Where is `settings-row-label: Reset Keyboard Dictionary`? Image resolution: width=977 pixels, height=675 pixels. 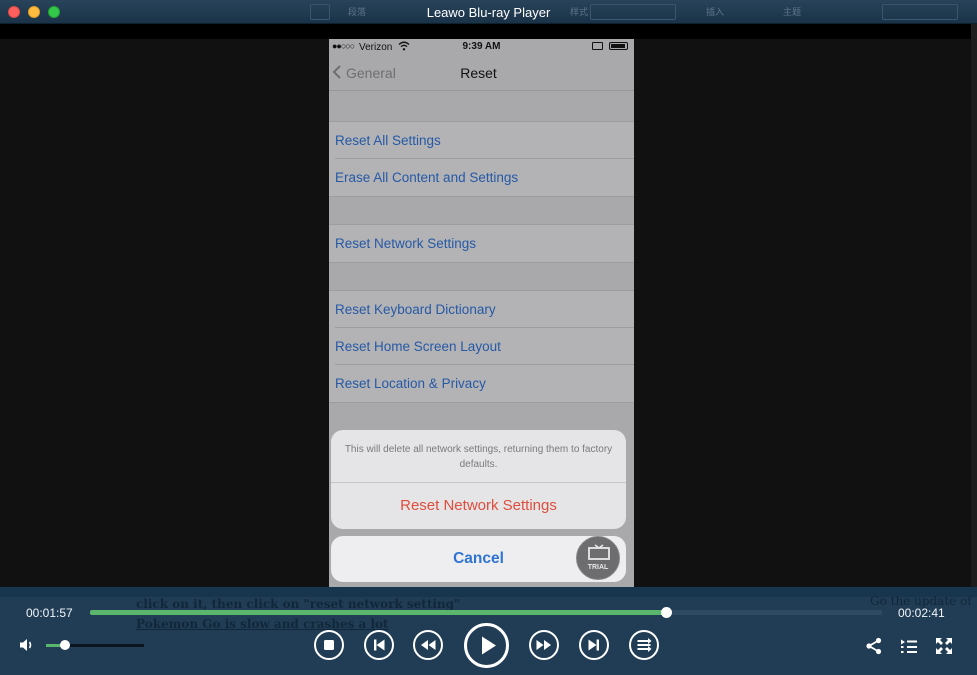 settings-row-label: Reset Keyboard Dictionary is located at coordinates (415, 309).